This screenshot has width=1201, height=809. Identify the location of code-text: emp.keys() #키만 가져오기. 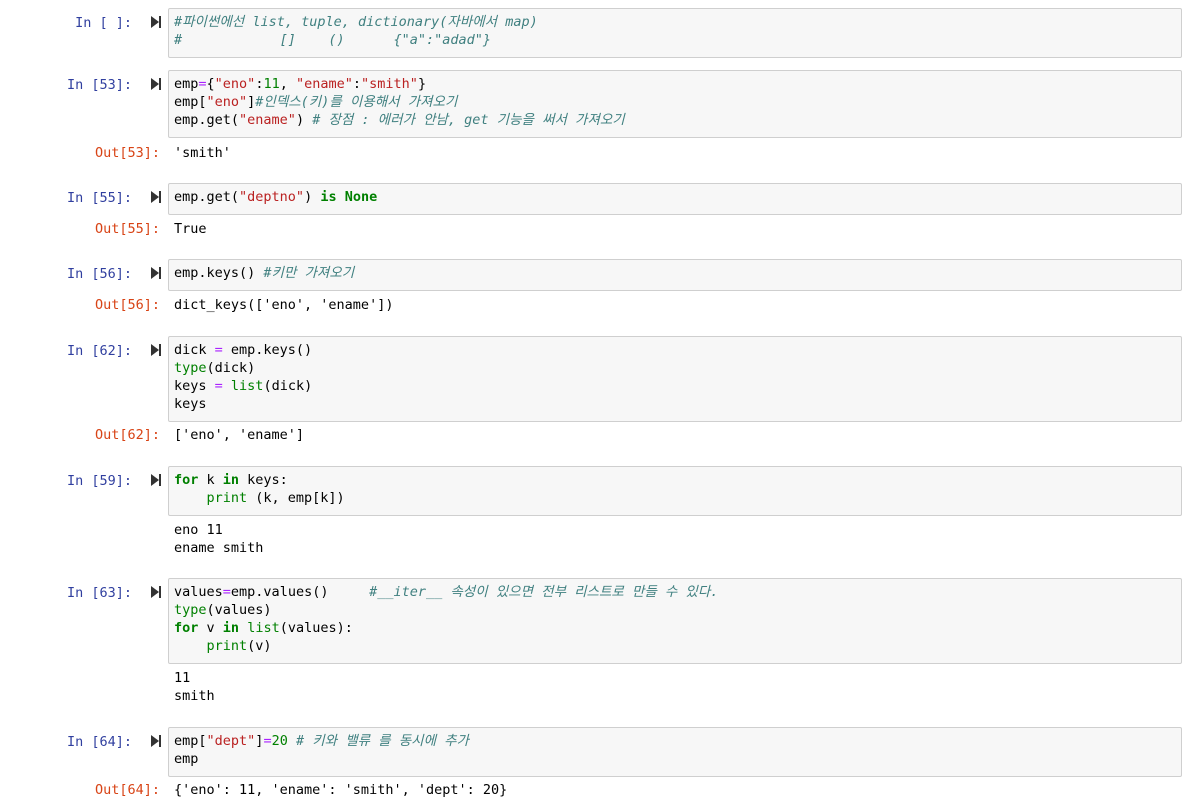
(264, 273).